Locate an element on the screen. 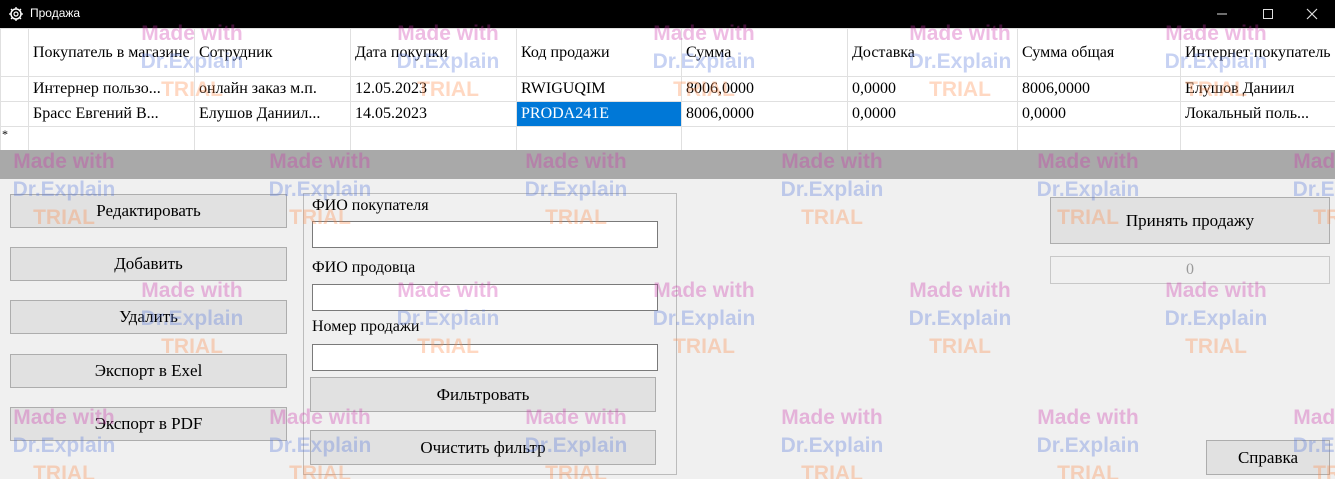 The width and height of the screenshot is (1335, 479). new-row: * is located at coordinates (667, 138).